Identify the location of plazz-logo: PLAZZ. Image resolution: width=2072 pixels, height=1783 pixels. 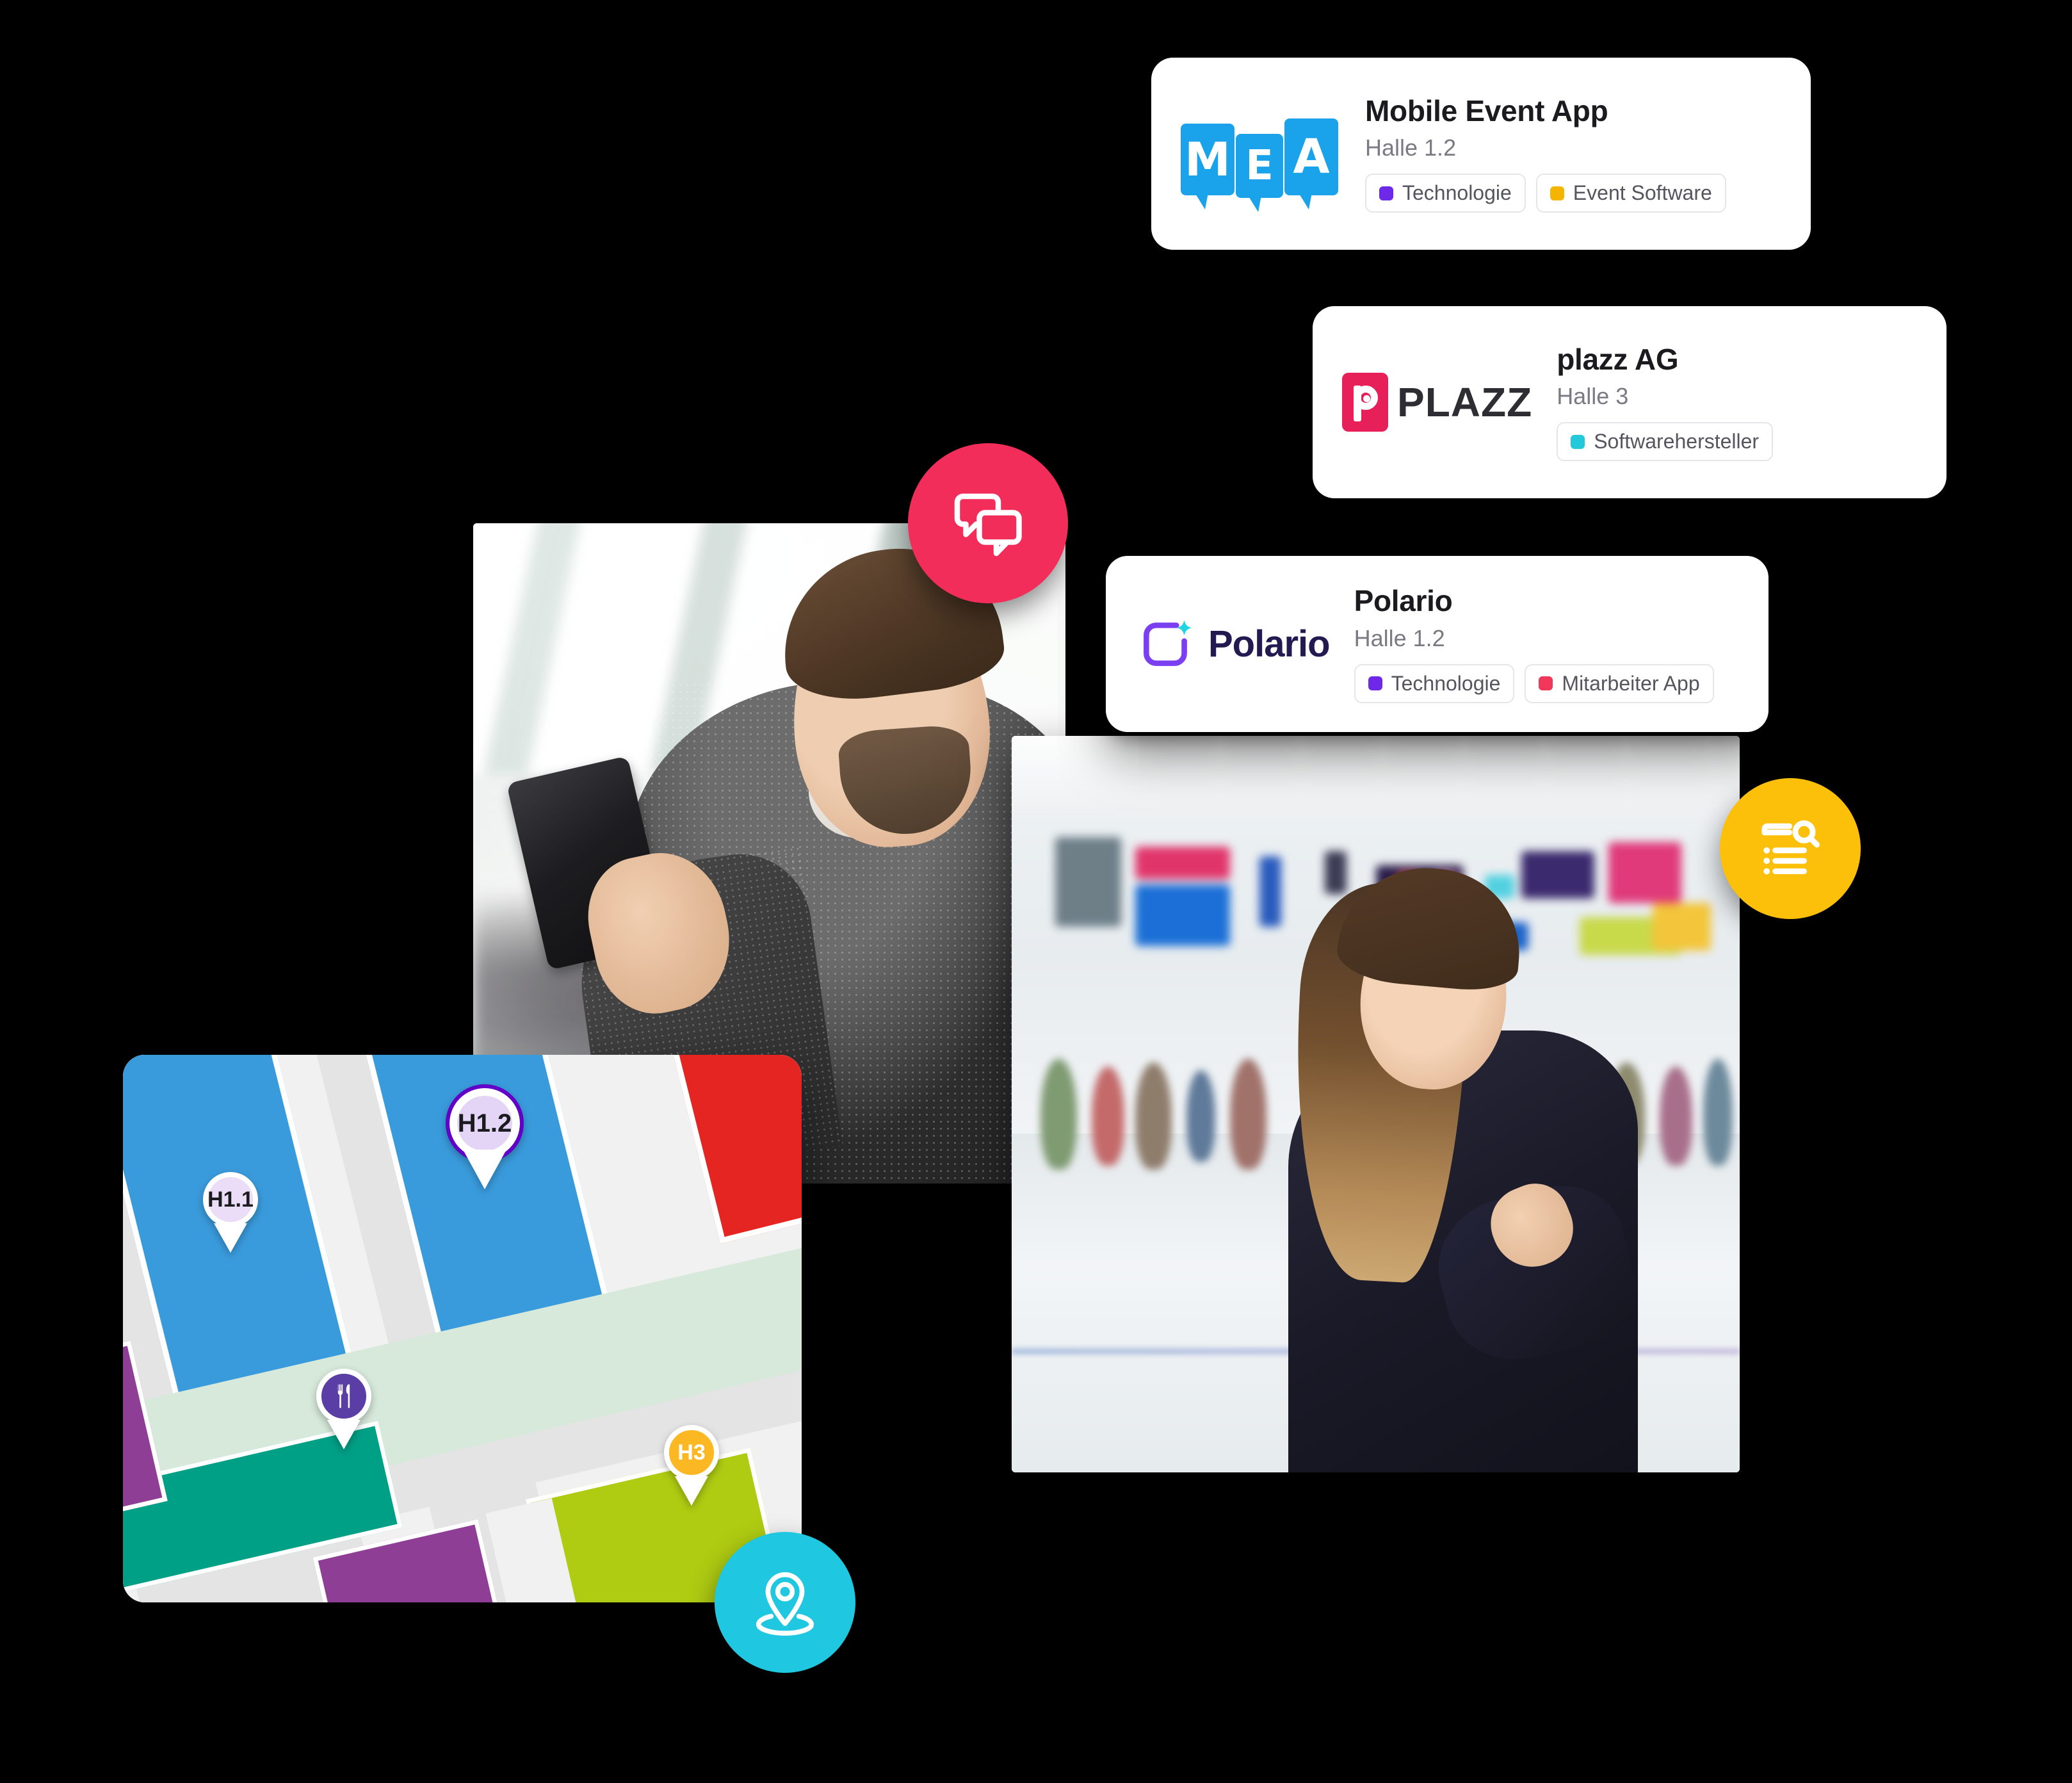
(1437, 402).